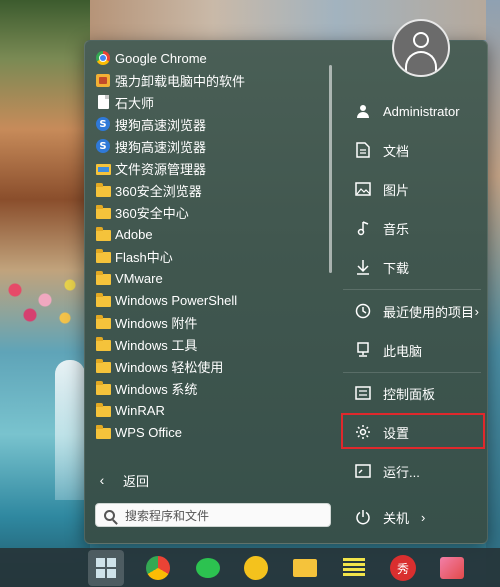  Describe the element at coordinates (209, 190) in the screenshot. I see `program-folder-360-browser: 360安全浏览器` at that location.